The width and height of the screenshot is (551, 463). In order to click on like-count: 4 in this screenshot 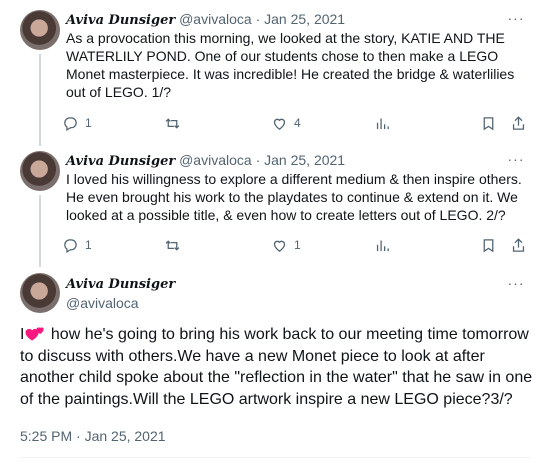, I will do `click(297, 123)`.